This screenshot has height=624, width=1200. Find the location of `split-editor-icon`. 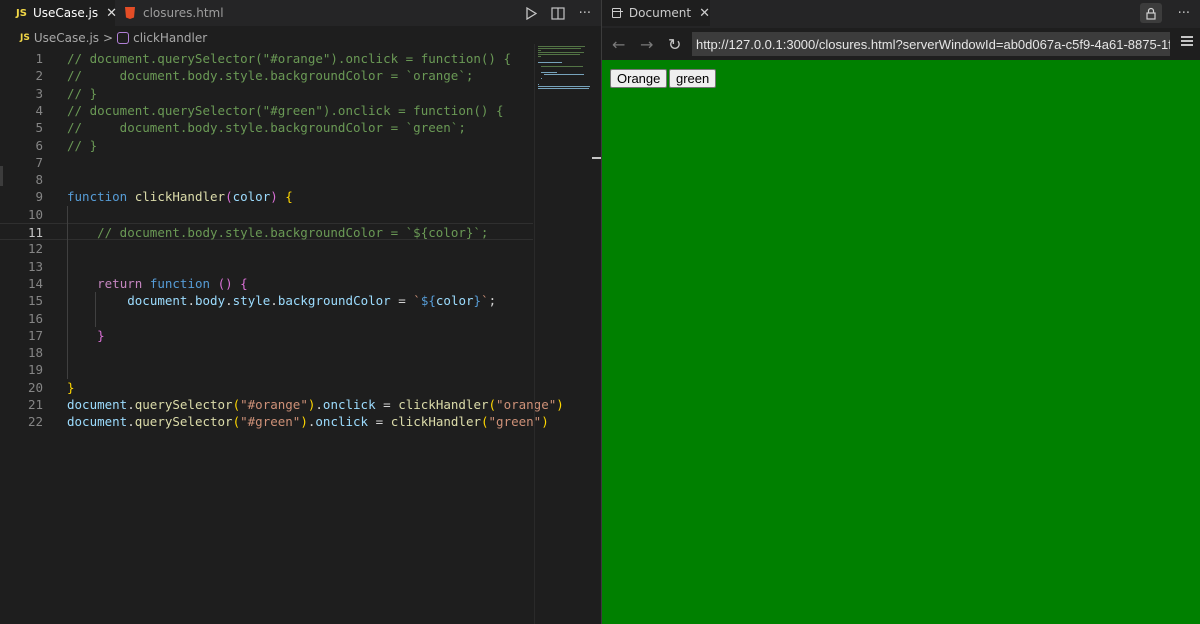

split-editor-icon is located at coordinates (557, 13).